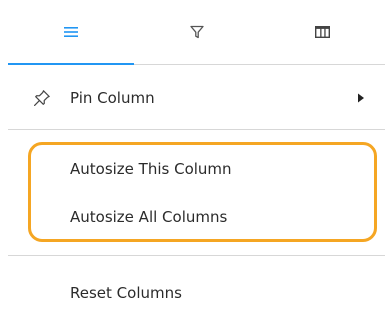  What do you see at coordinates (371, 98) in the screenshot?
I see `submenu-arrow-icon` at bounding box center [371, 98].